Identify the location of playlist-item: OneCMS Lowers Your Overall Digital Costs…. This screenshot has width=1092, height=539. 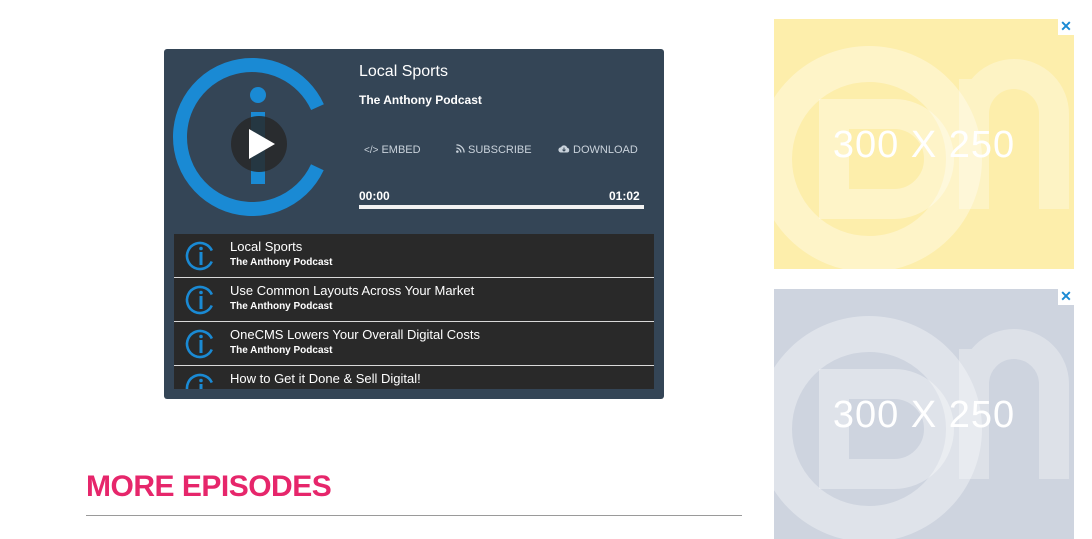
(414, 344).